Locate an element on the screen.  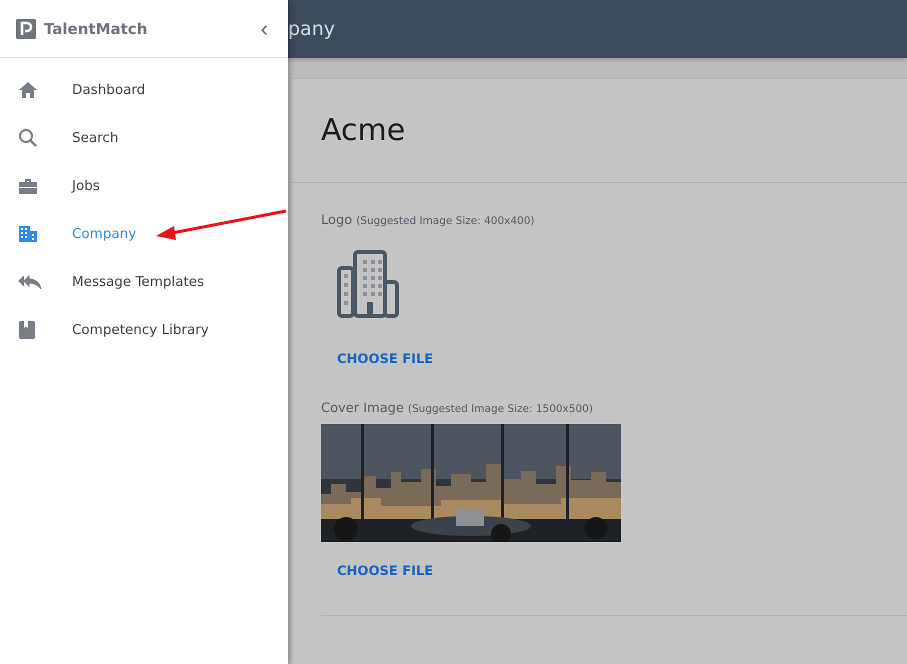
page-title: pany is located at coordinates (311, 29).